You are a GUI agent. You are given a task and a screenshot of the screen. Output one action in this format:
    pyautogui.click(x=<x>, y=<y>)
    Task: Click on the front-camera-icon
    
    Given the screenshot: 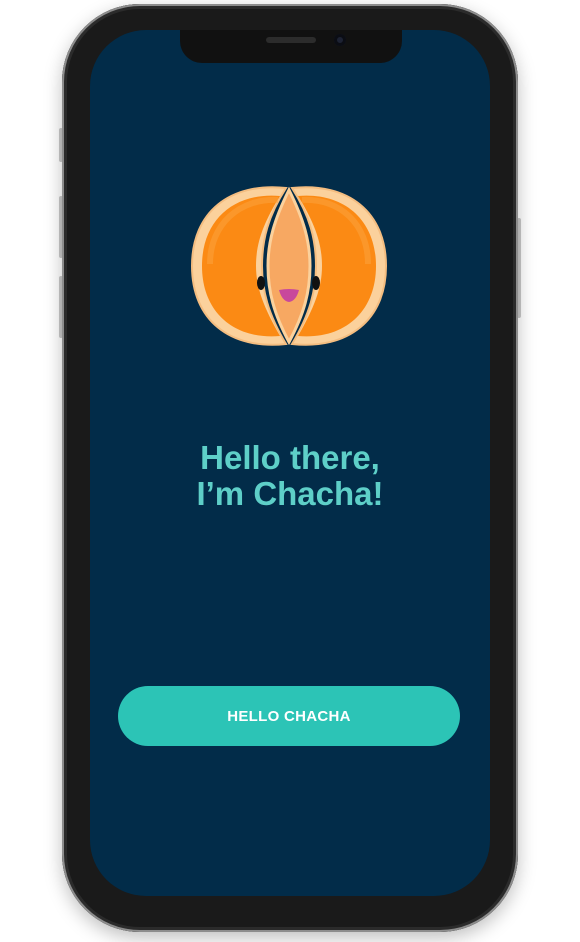 What is the action you would take?
    pyautogui.click(x=340, y=40)
    